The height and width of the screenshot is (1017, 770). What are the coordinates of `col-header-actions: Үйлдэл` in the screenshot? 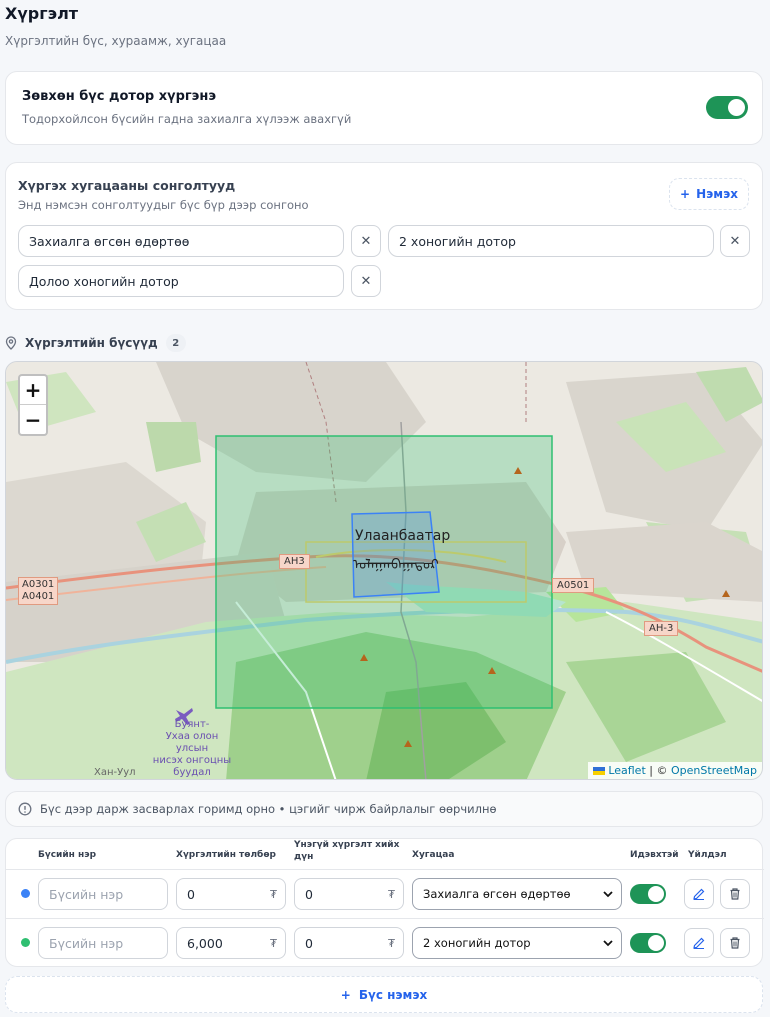 It's located at (707, 855).